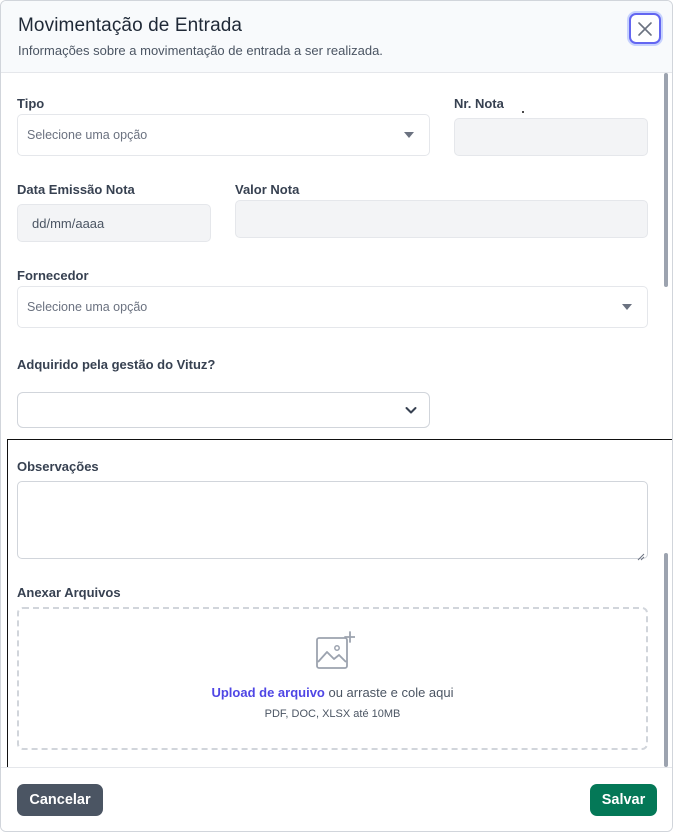 The height and width of the screenshot is (832, 673). Describe the element at coordinates (641, 554) in the screenshot. I see `resize-handle-icon` at that location.